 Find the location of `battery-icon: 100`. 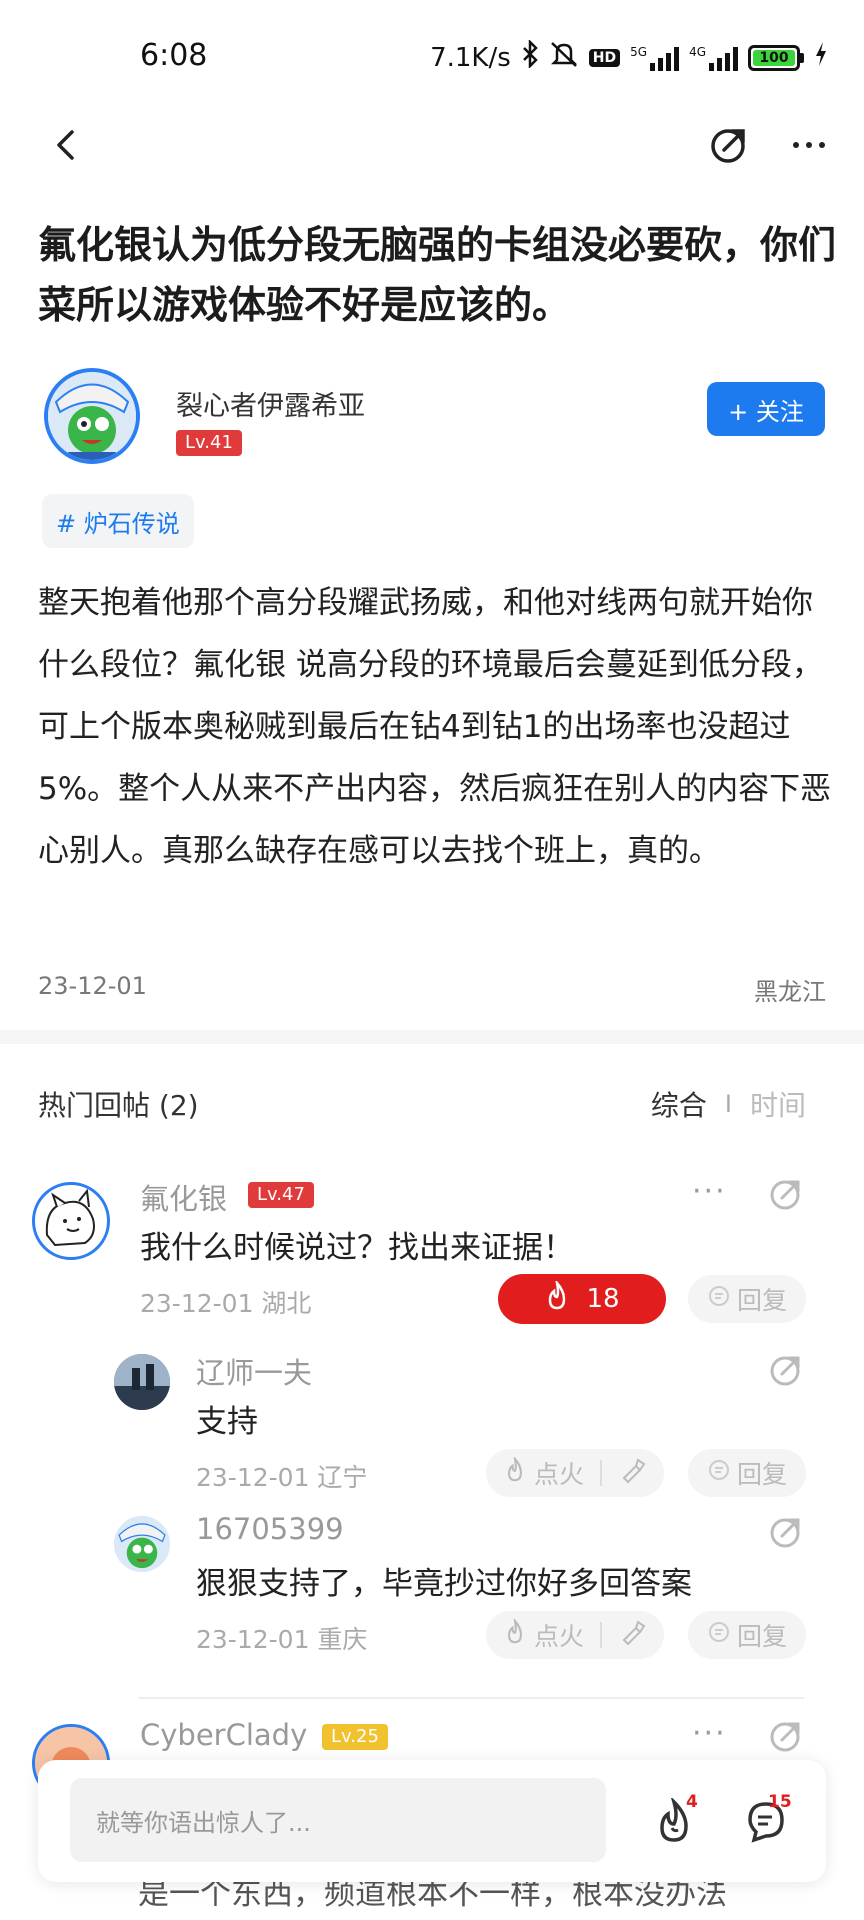

battery-icon: 100 is located at coordinates (776, 57).